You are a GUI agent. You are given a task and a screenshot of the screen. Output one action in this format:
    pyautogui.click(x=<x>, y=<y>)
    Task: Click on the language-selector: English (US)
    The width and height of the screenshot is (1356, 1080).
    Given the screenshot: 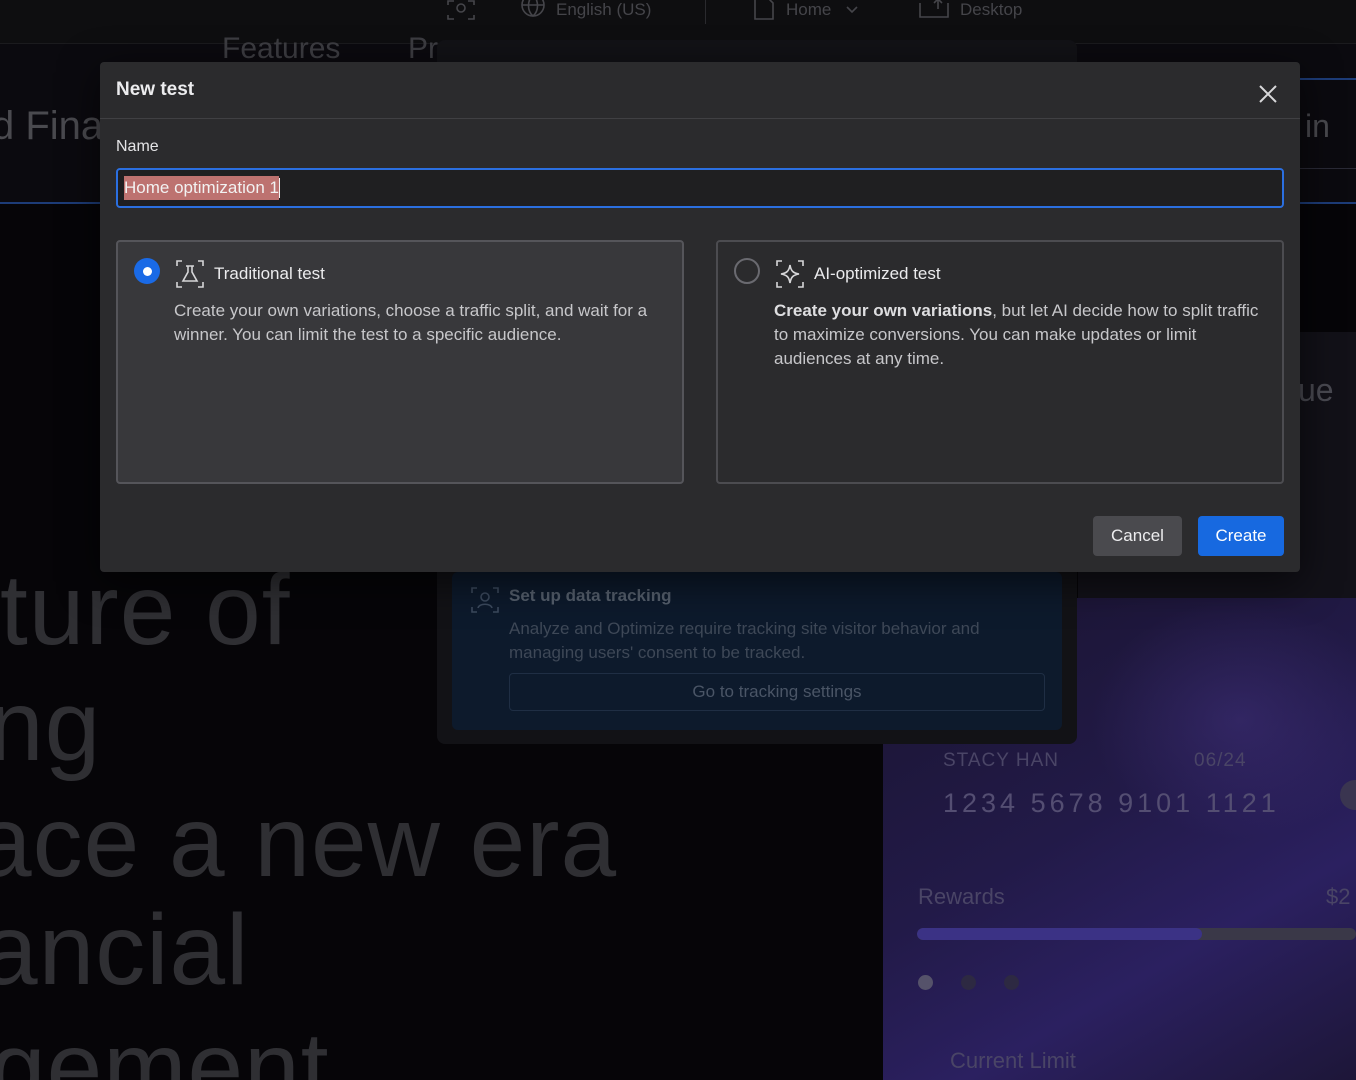 What is the action you would take?
    pyautogui.click(x=585, y=10)
    